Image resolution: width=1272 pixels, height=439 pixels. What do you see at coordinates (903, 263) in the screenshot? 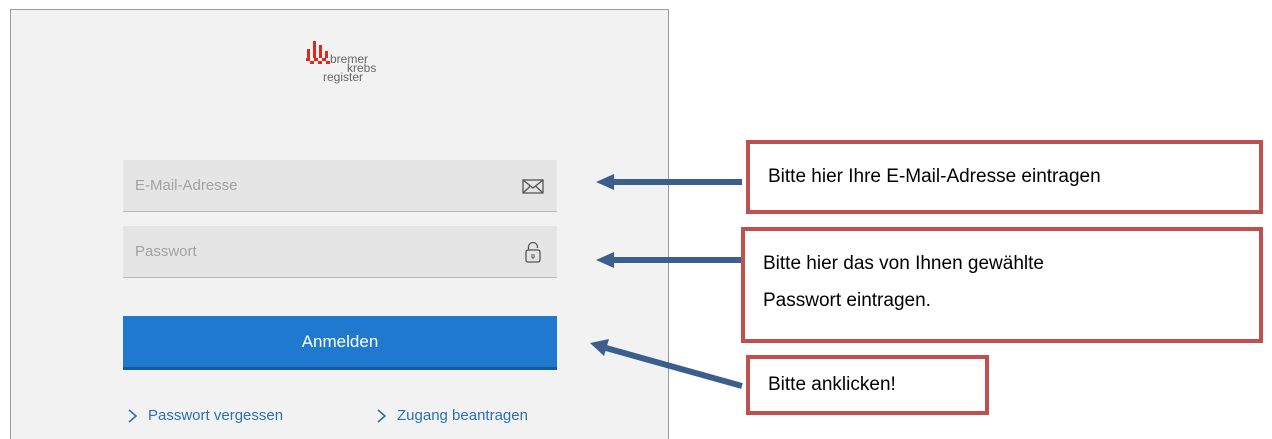
I see `password-callout-line1: Bitte hier das von Ihnen gewählte` at bounding box center [903, 263].